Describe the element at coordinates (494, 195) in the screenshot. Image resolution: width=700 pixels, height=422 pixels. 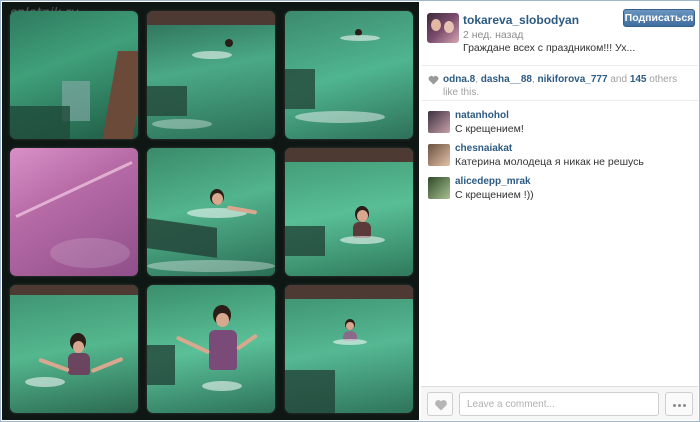
I see `comment-text: С крещением !))` at that location.